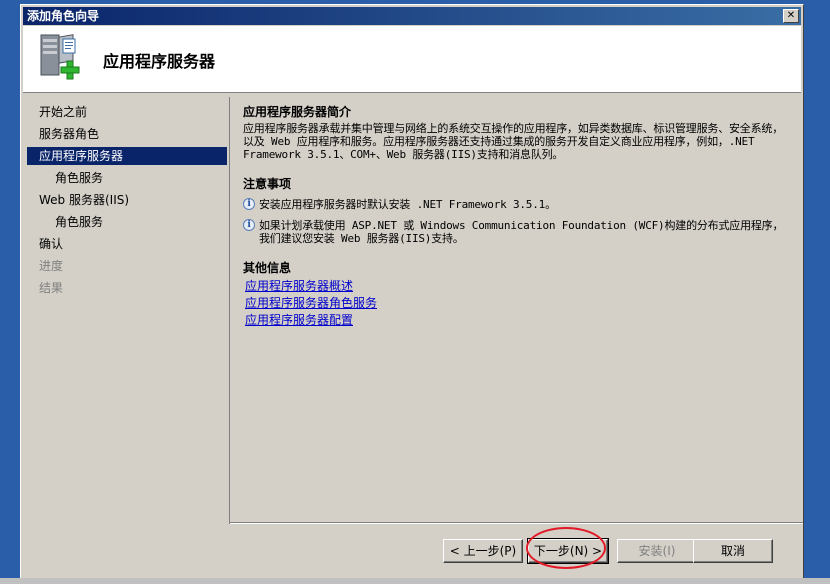  Describe the element at coordinates (519, 320) in the screenshot. I see `link-app-server-configuration: 应用程序服务器配置` at that location.